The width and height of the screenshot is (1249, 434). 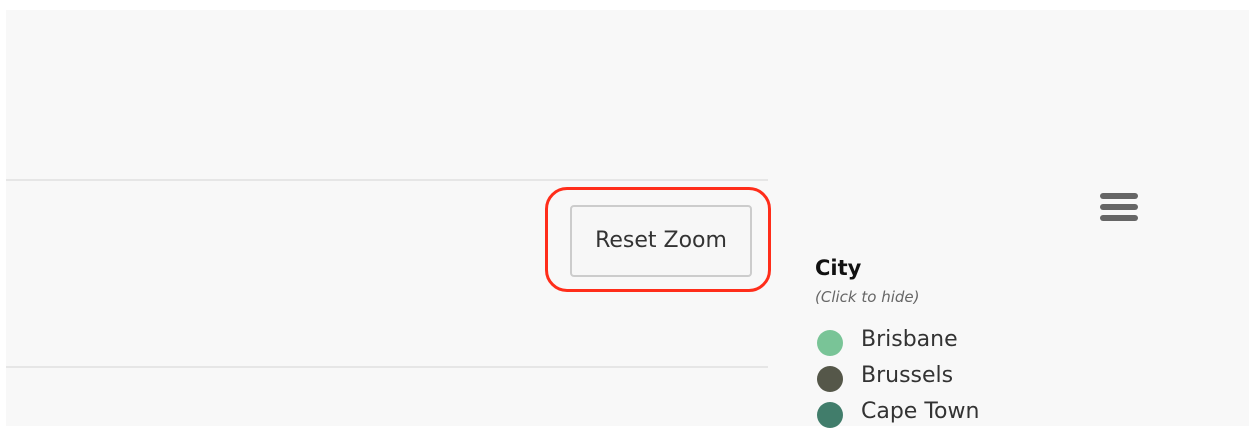 What do you see at coordinates (661, 241) in the screenshot?
I see `reset-zoom-button: Reset Zoom` at bounding box center [661, 241].